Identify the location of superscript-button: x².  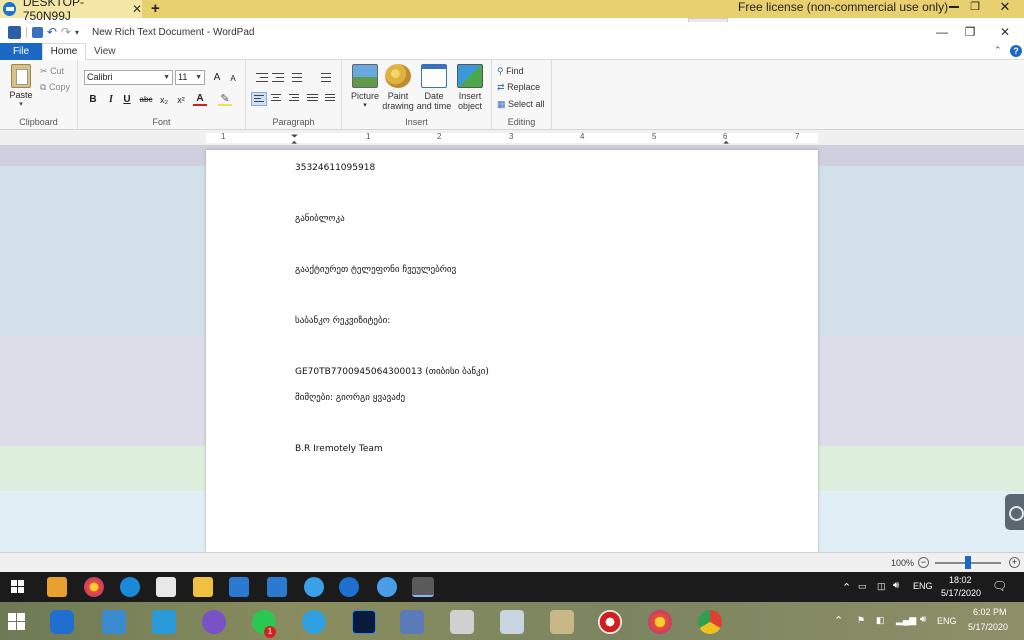
(181, 100).